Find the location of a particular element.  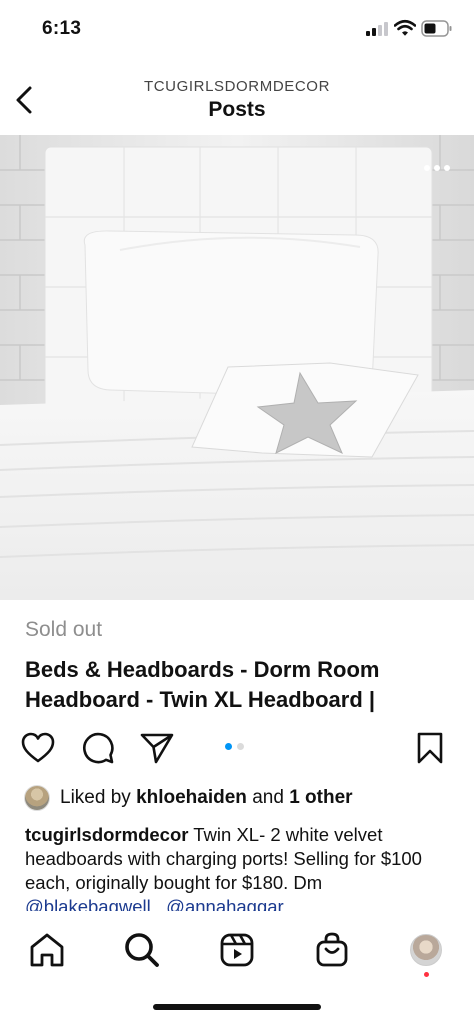

carousel-indicator is located at coordinates (234, 746).